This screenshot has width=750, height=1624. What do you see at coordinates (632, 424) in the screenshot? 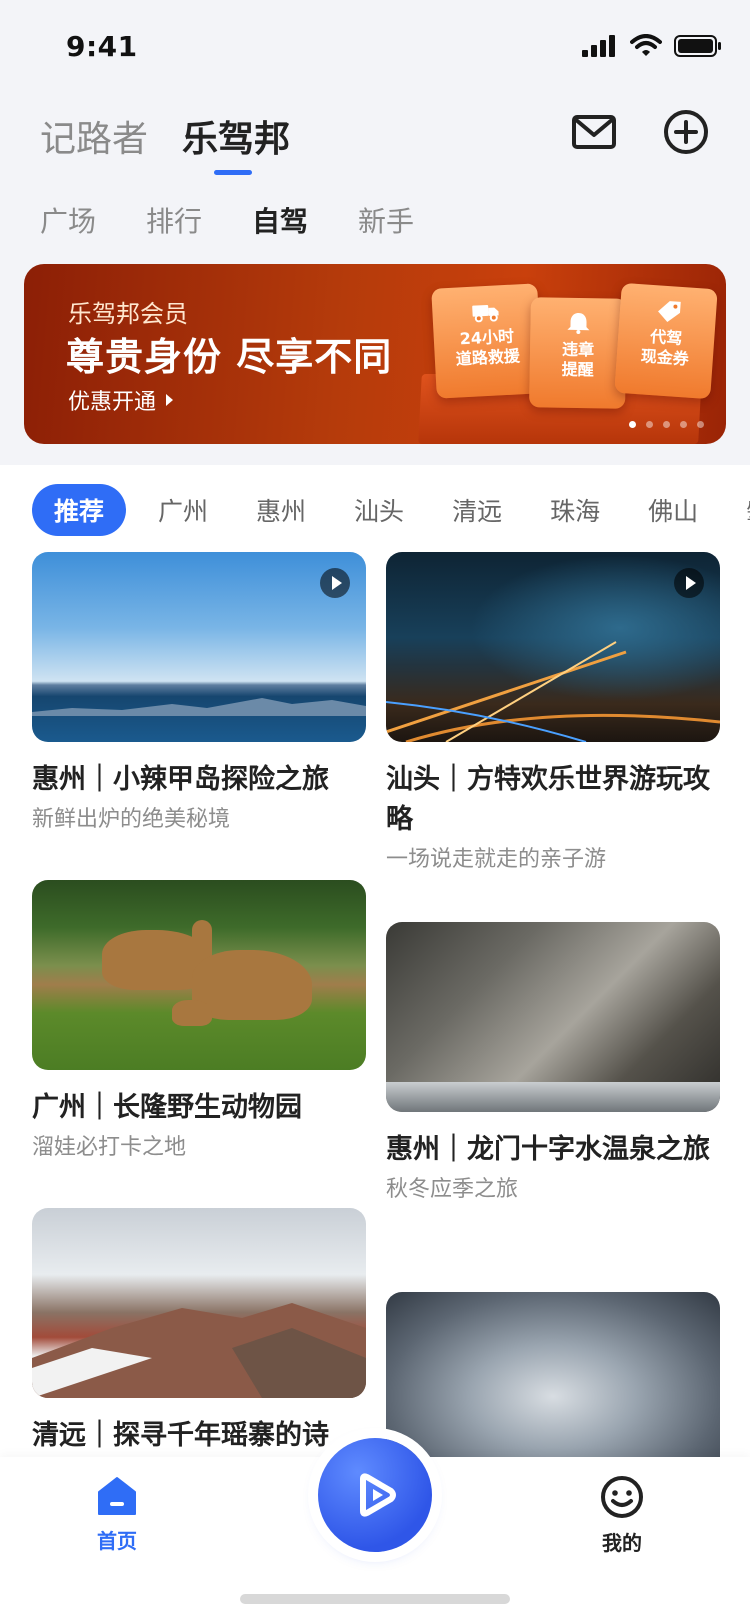
I see `pagination-dot-active` at bounding box center [632, 424].